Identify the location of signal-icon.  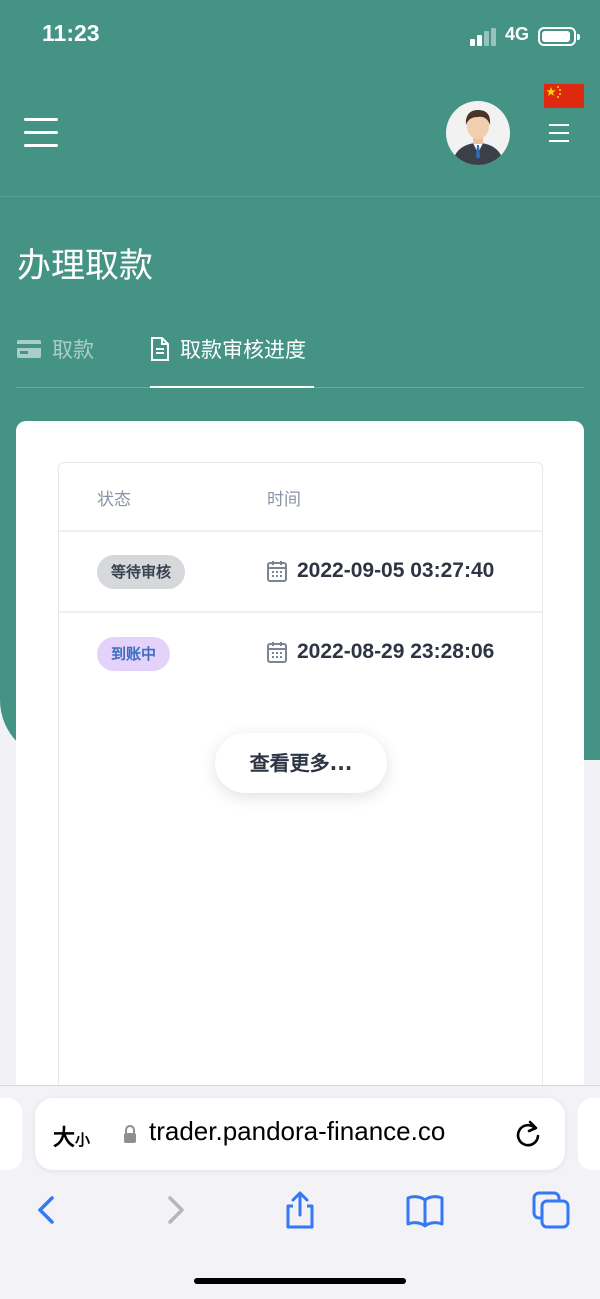
(484, 37).